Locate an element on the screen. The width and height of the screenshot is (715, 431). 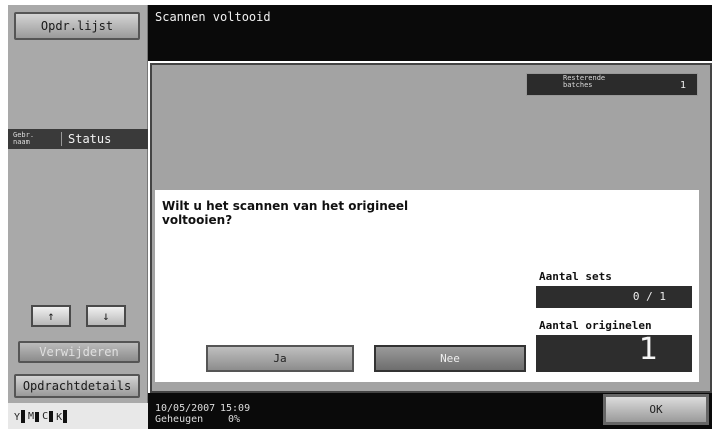
toner-bar-y is located at coordinates (23, 416).